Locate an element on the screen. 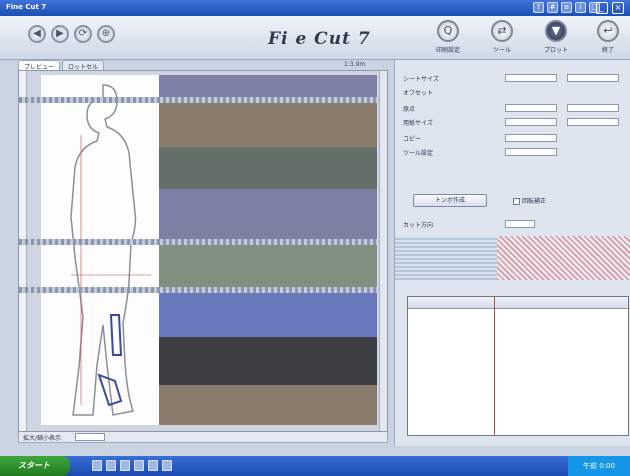 The width and height of the screenshot is (630, 476). scale-readout: 1:3.9m is located at coordinates (355, 64).